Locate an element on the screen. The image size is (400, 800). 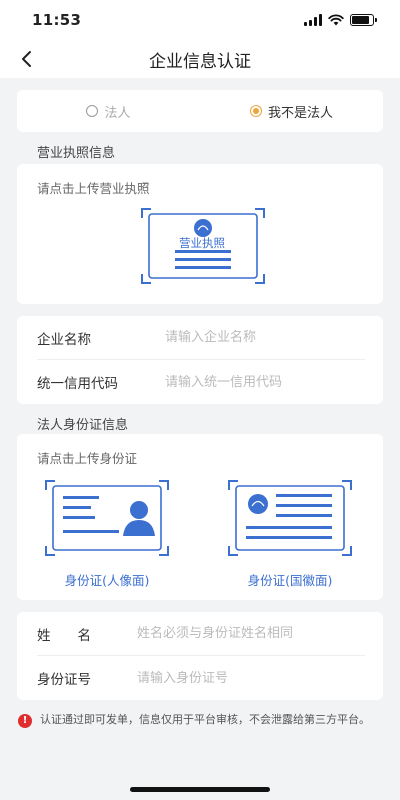
chevron-left-icon is located at coordinates (26, 59).